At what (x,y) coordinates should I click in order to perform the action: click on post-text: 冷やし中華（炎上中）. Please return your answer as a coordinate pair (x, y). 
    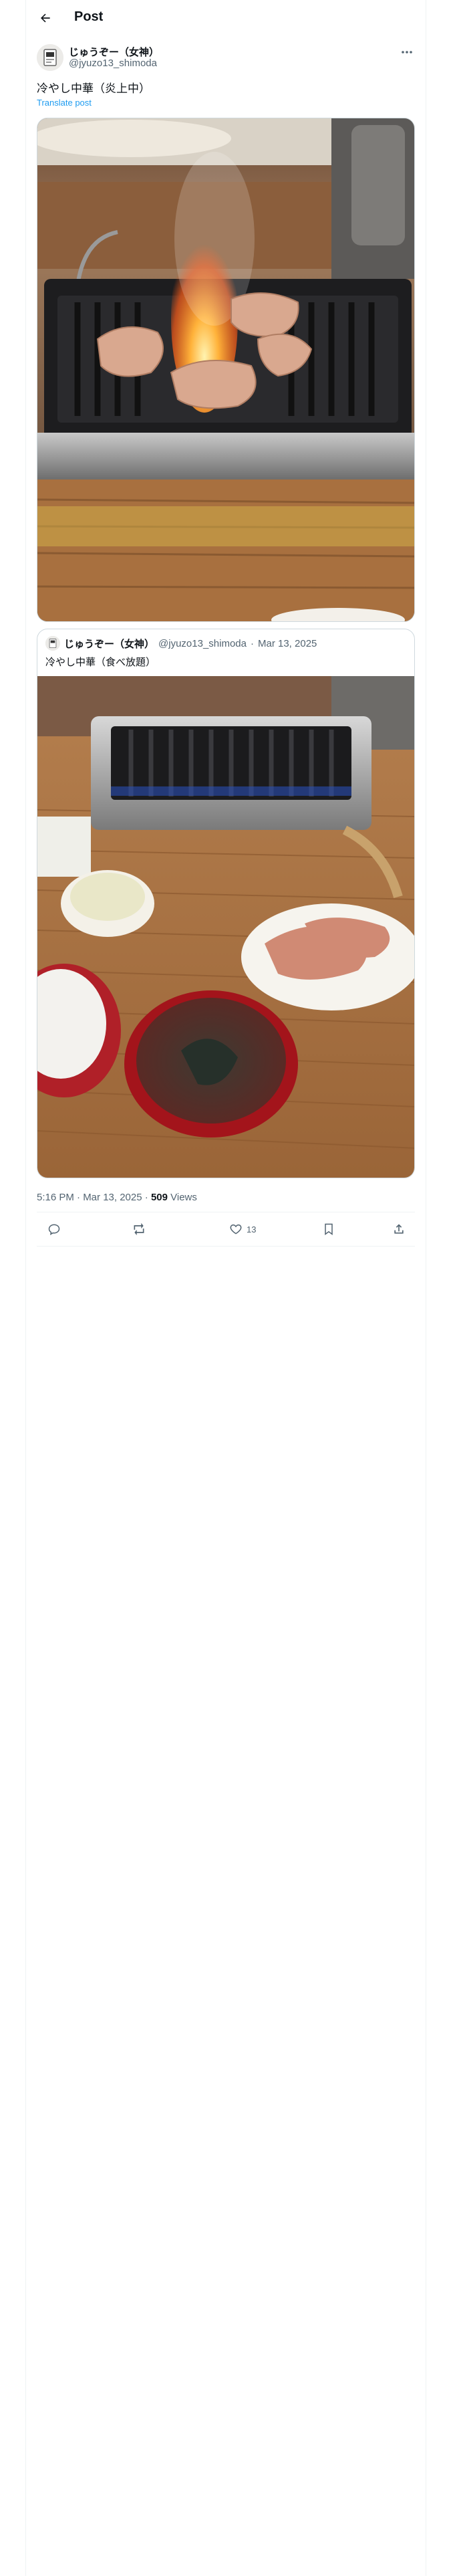
    Looking at the image, I should click on (93, 89).